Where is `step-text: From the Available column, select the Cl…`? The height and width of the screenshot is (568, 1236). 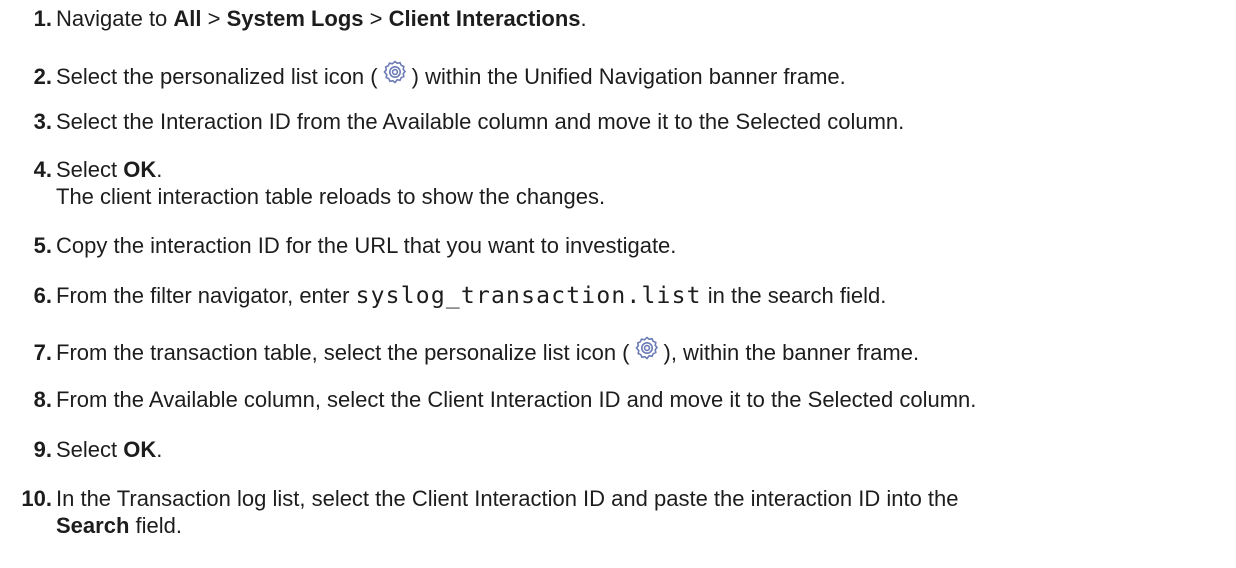 step-text: From the Available column, select the Cl… is located at coordinates (516, 399).